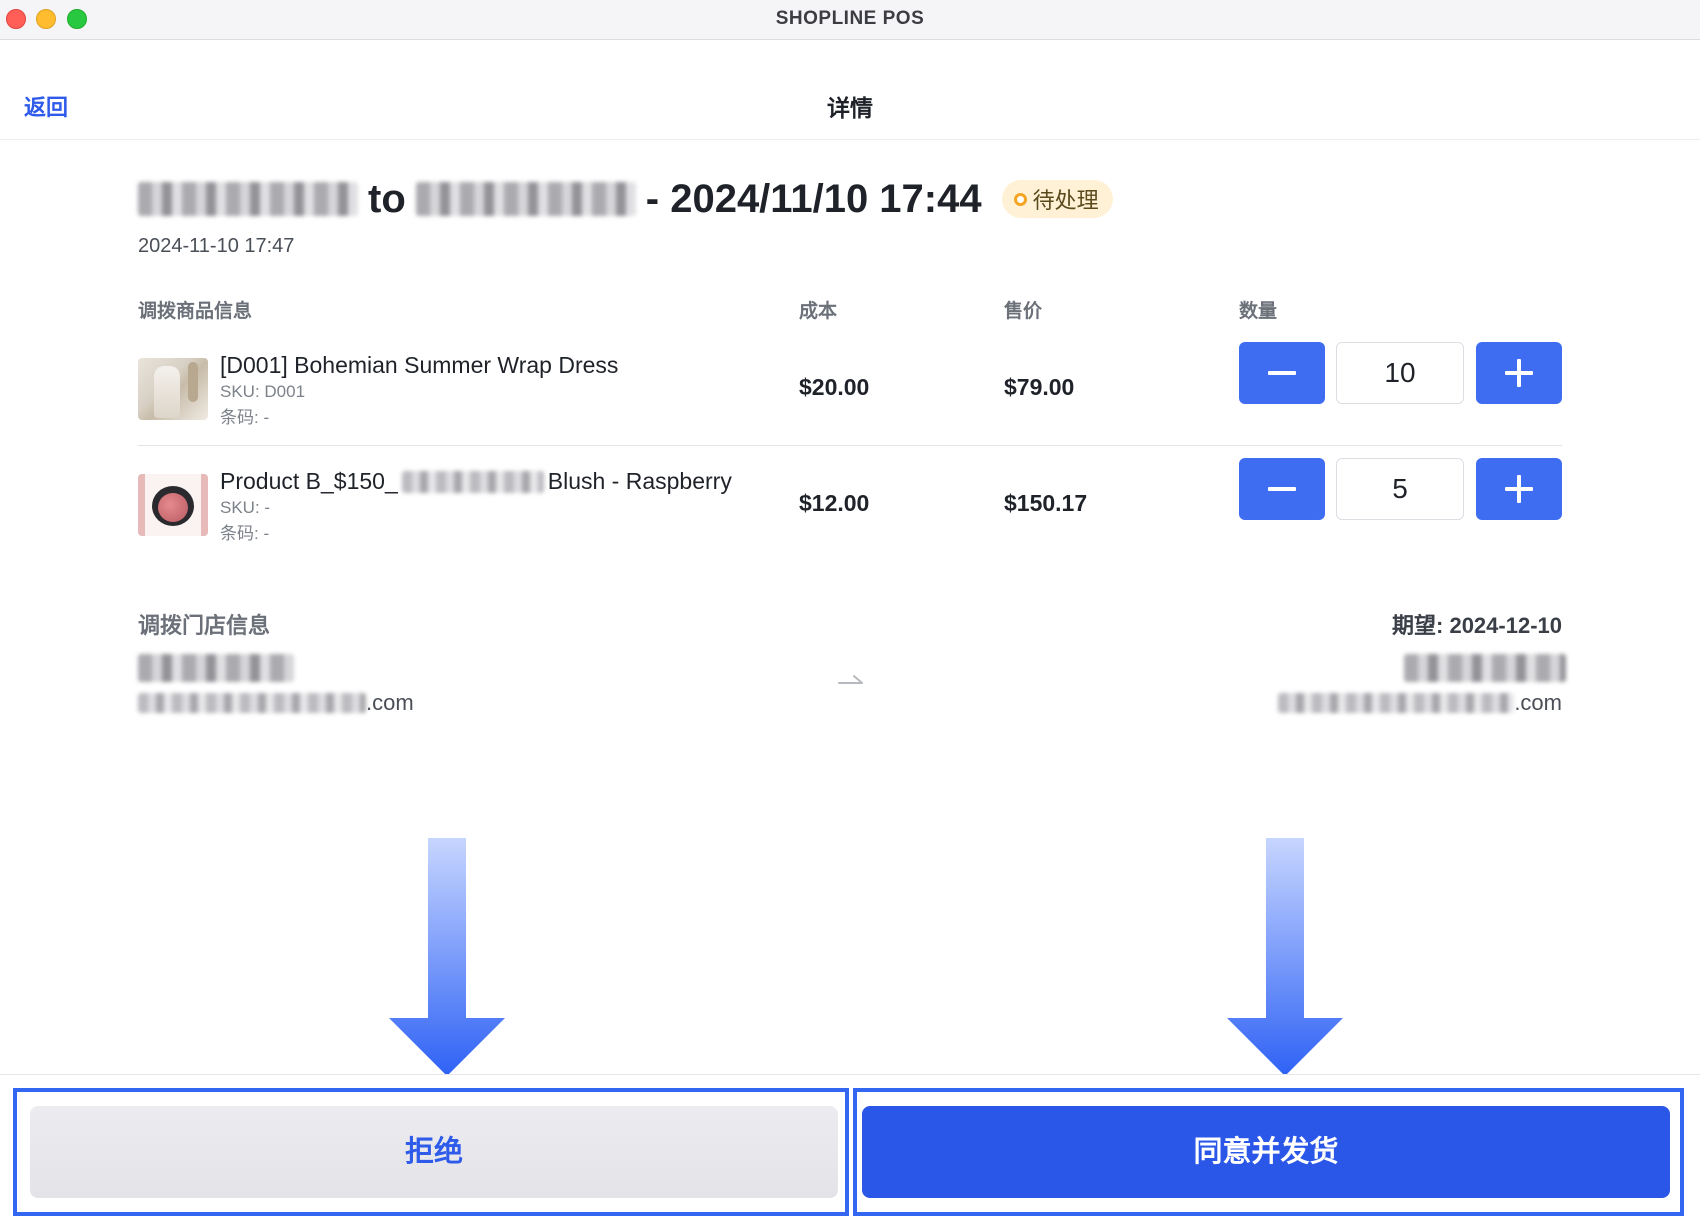  I want to click on reject-button: 拒绝, so click(434, 1152).